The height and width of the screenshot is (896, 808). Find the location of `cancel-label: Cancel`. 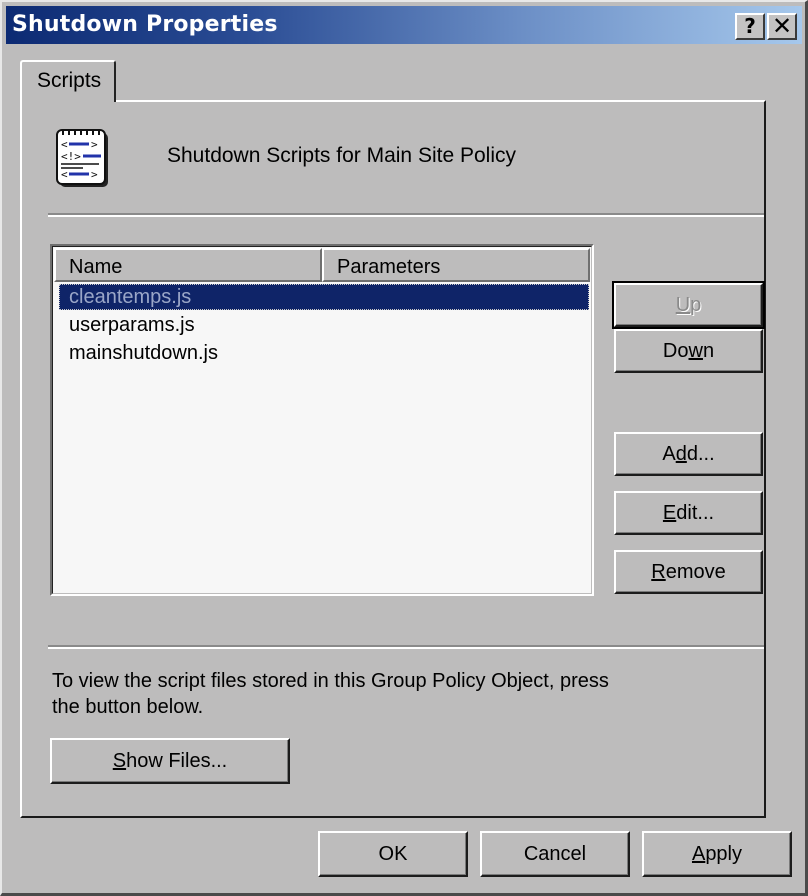

cancel-label: Cancel is located at coordinates (555, 853).